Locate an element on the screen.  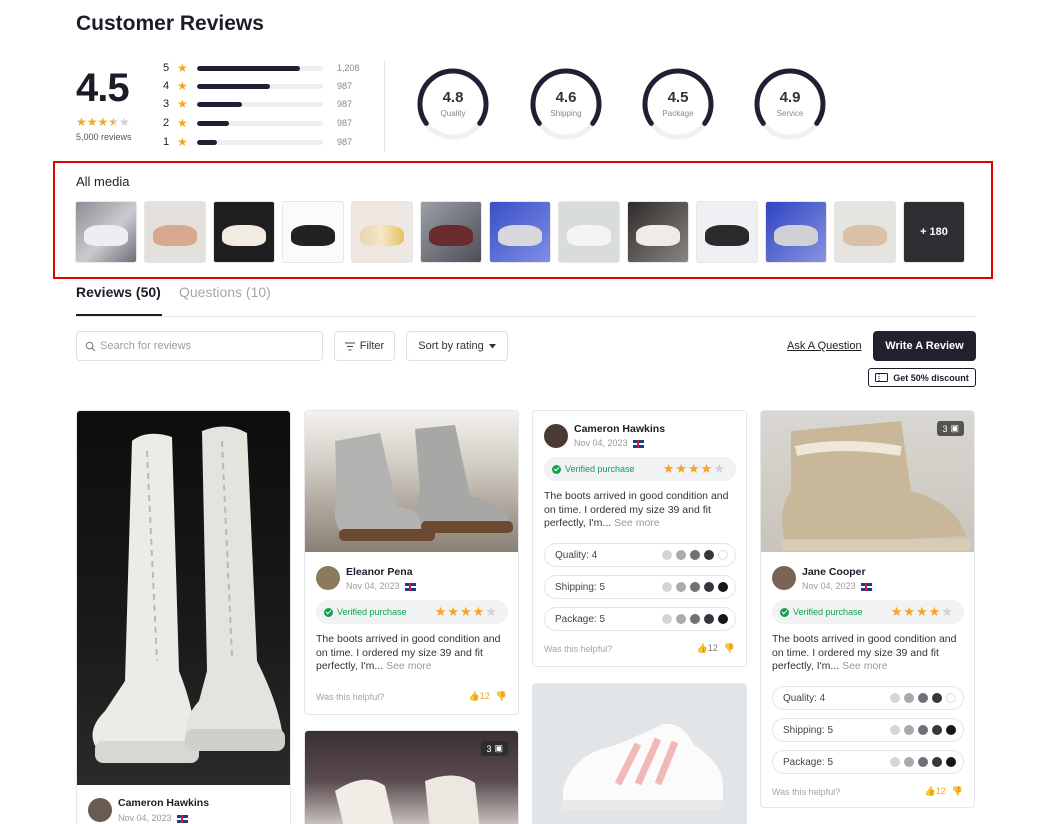
rating-row-5: 5 ★ 1,208 is located at coordinates (261, 68).